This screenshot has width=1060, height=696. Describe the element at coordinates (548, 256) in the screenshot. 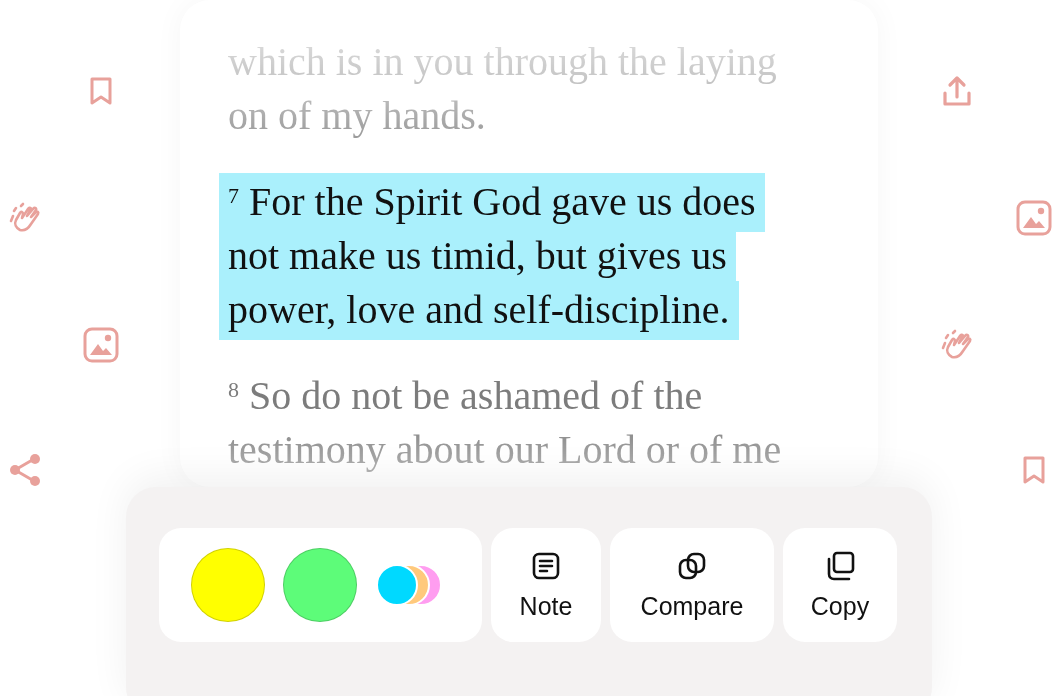

I see `verse-text: $^{7}$ For the Spirit God gave us does not make us timid, but gives us power, love and self-discipline.` at that location.